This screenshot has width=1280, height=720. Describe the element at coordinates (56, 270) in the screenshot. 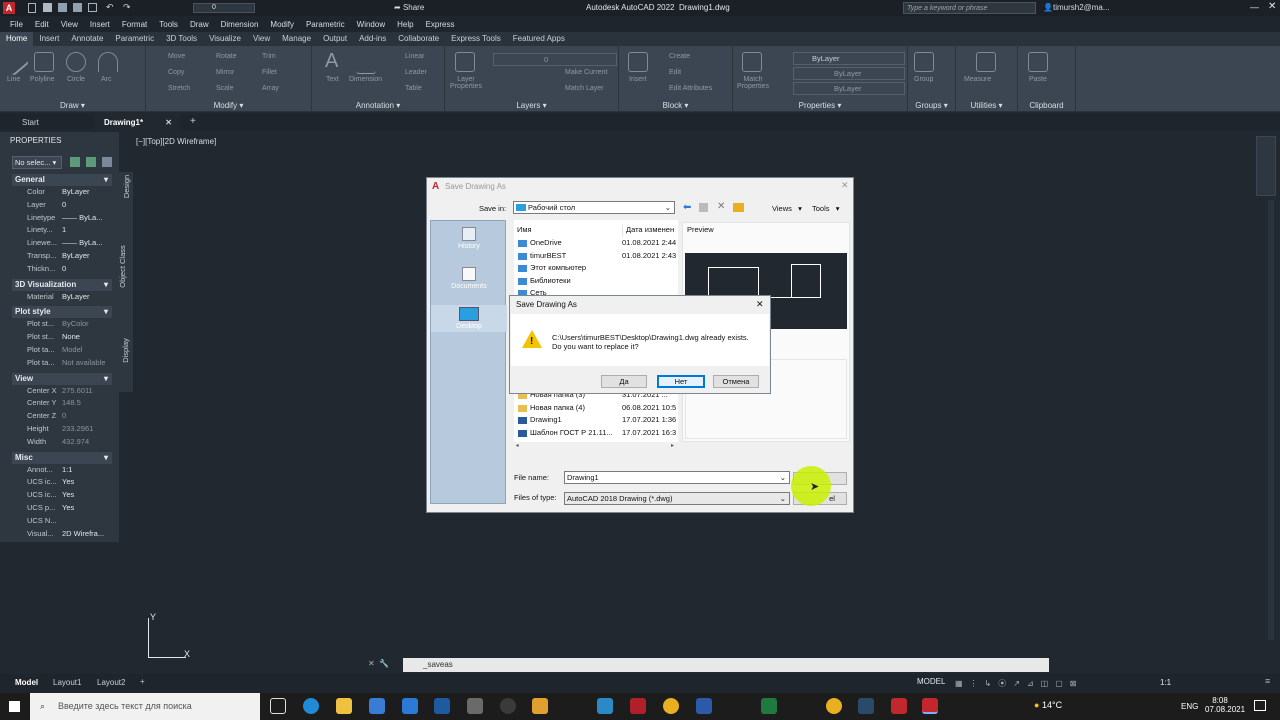

I see `property-row: Thickn... 0` at that location.